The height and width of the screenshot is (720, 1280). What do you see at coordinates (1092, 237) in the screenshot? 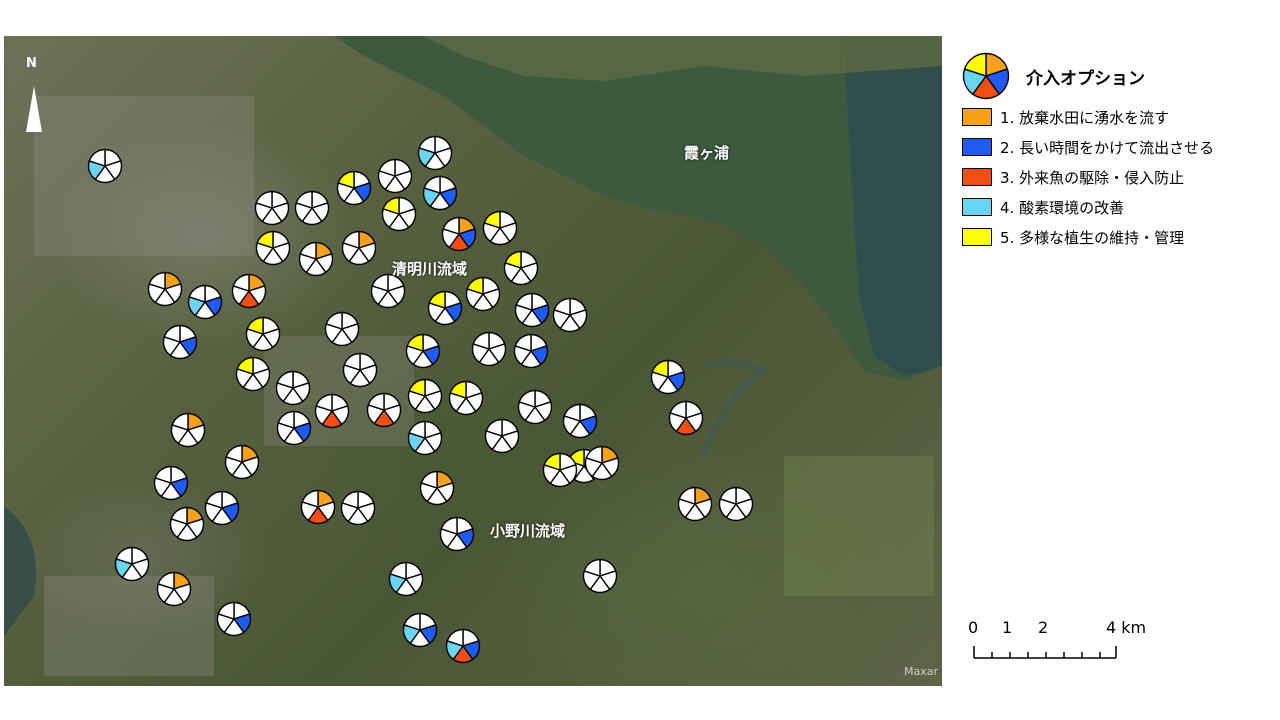
I see `legend-label-5: 5. 多様な植生の維持・管理` at bounding box center [1092, 237].